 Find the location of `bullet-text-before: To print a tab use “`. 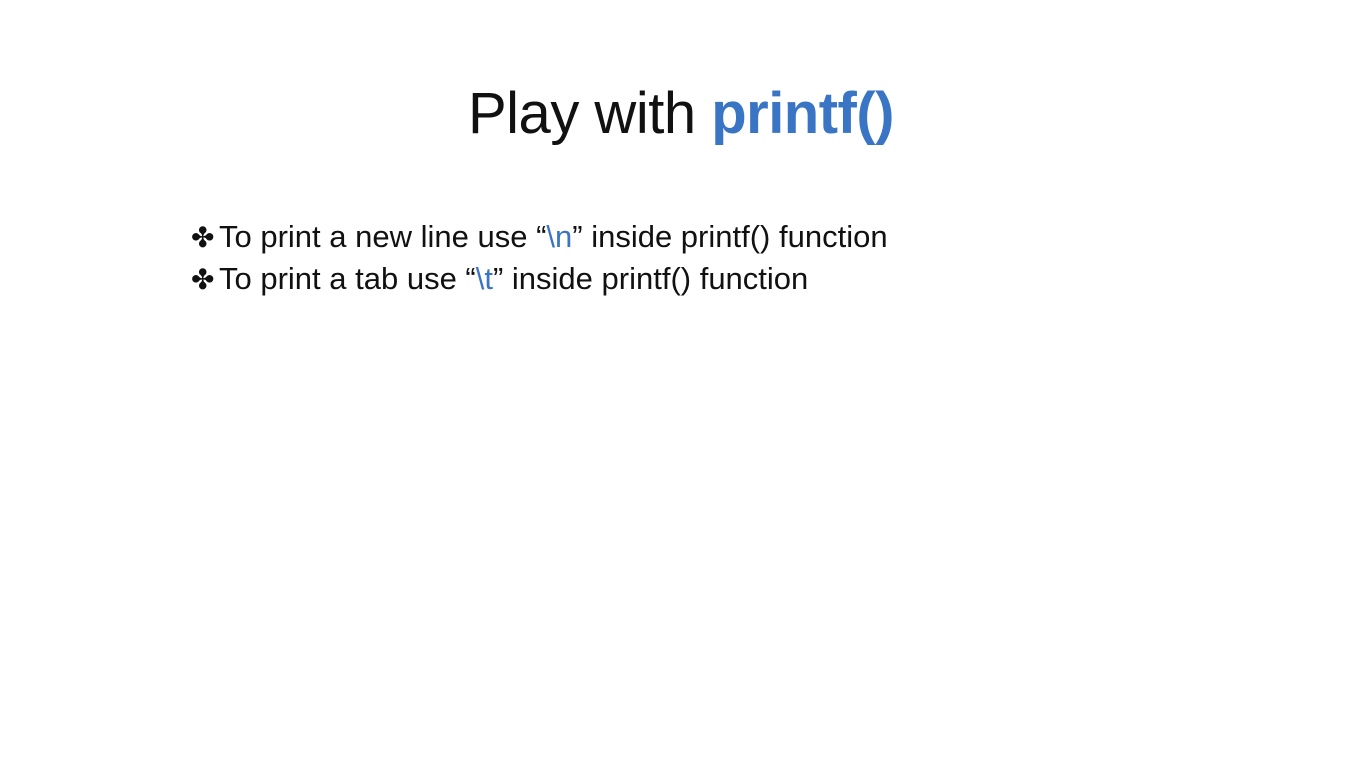

bullet-text-before: To print a tab use “ is located at coordinates (347, 278).